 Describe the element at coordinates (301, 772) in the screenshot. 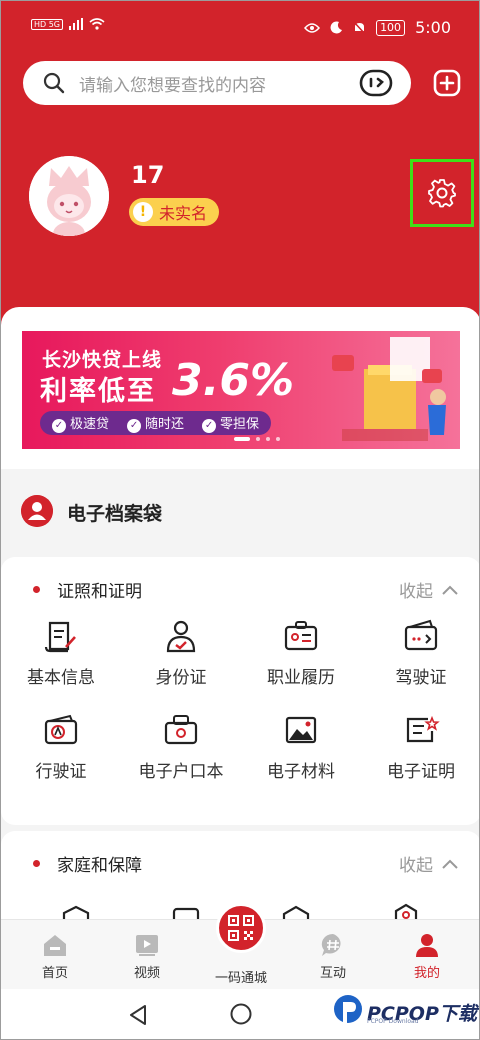

I see `grid-item-label: 电子材料` at that location.